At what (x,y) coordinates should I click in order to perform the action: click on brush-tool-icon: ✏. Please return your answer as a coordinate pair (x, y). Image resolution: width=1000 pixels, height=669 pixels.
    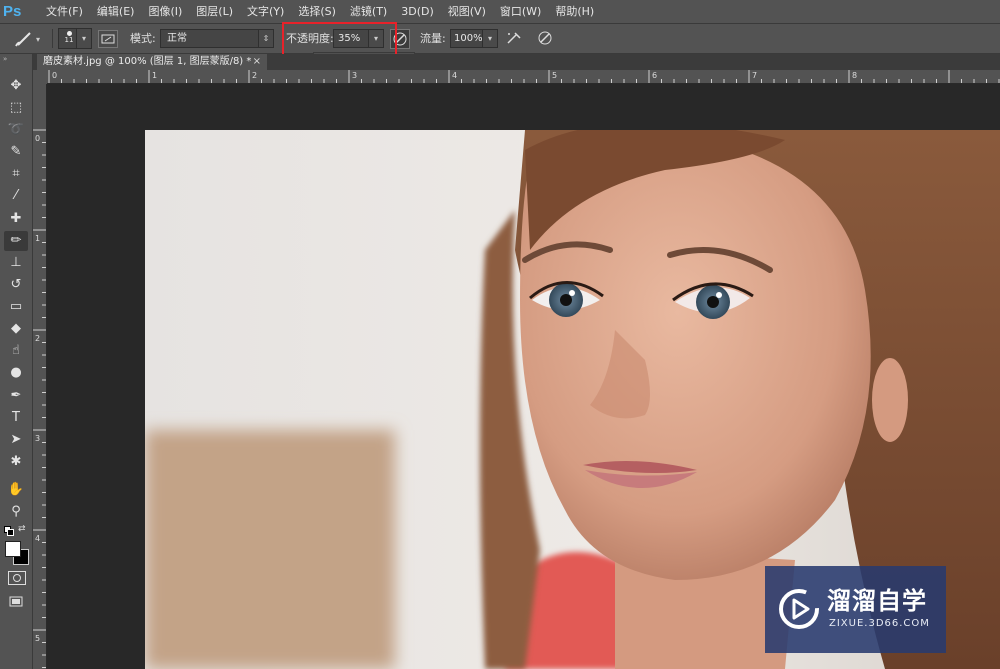
    Looking at the image, I should click on (16, 241).